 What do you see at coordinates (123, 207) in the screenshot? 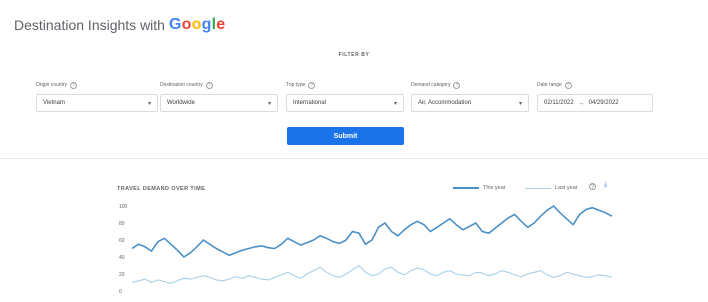
I see `y-tick-label: 100` at bounding box center [123, 207].